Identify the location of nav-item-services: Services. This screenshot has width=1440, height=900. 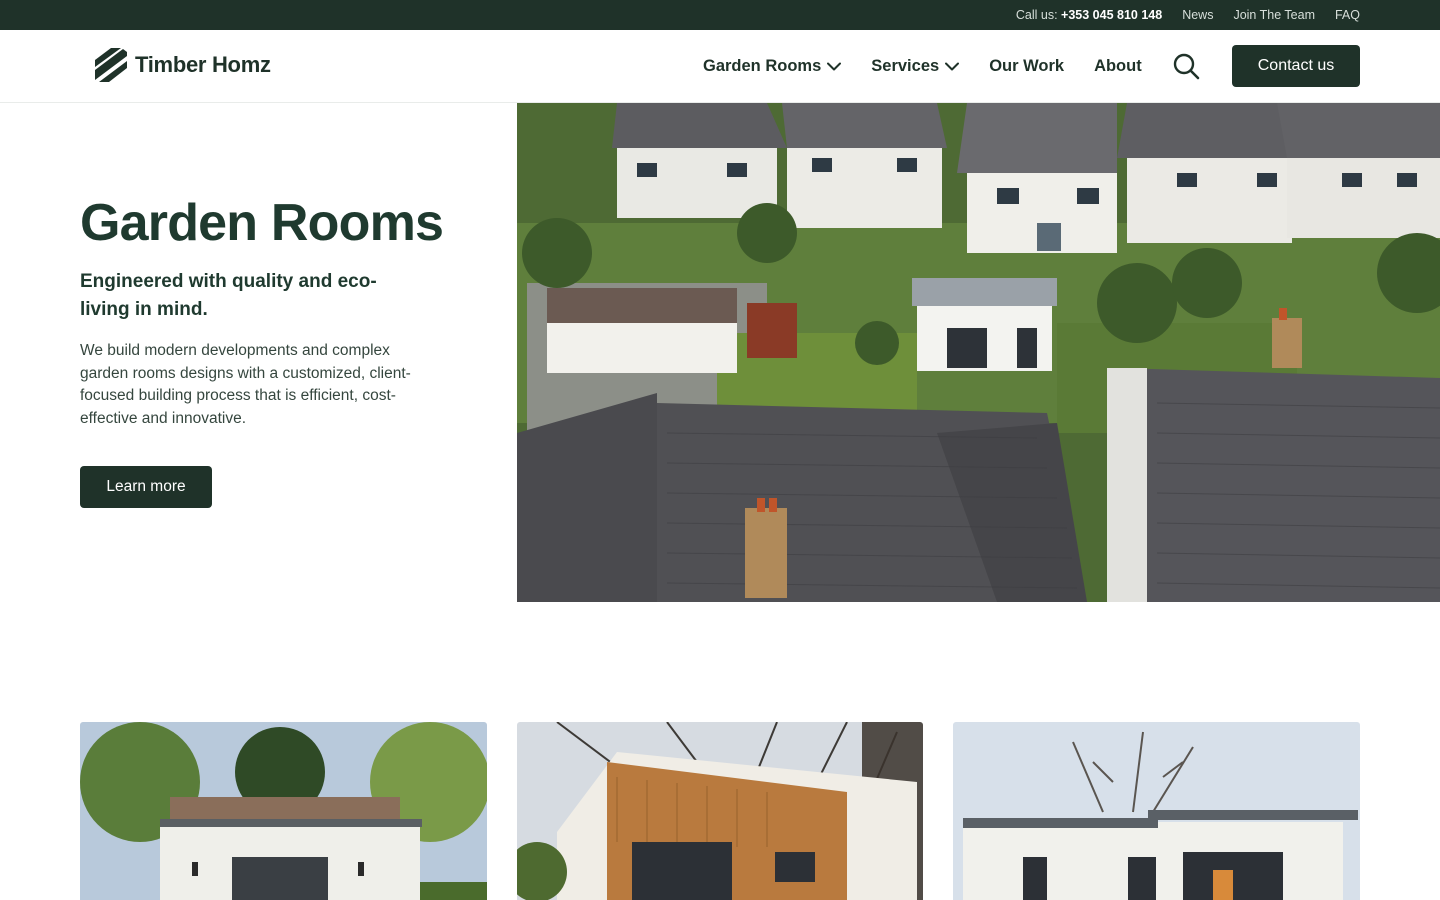
(915, 66).